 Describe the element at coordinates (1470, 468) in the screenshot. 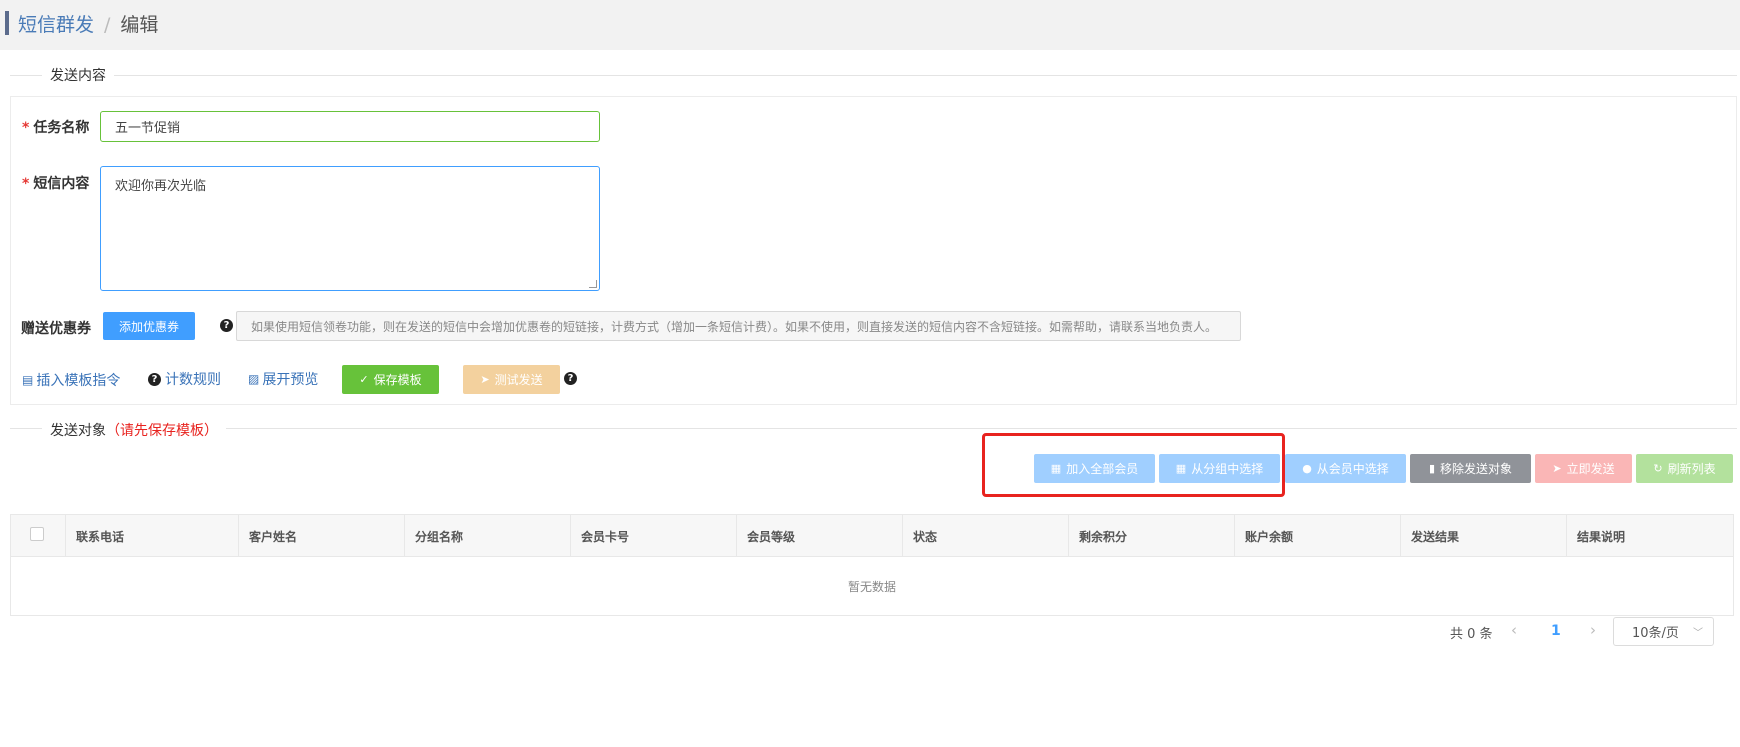

I see `remove-targets-button: ▮ 移除发送对象` at that location.